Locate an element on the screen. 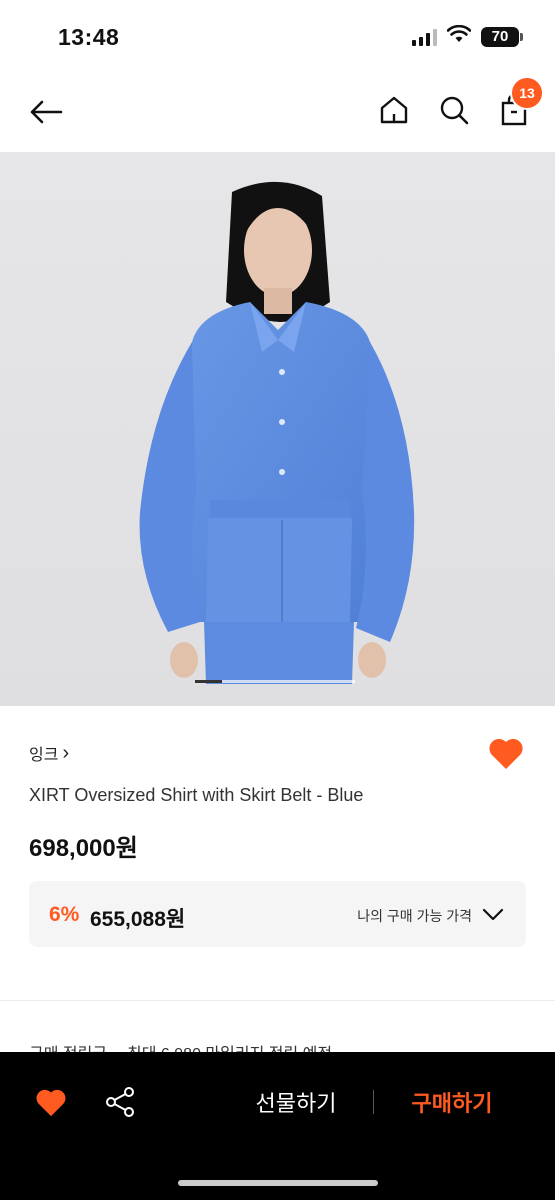 The height and width of the screenshot is (1200, 555). home-indicator is located at coordinates (278, 1183).